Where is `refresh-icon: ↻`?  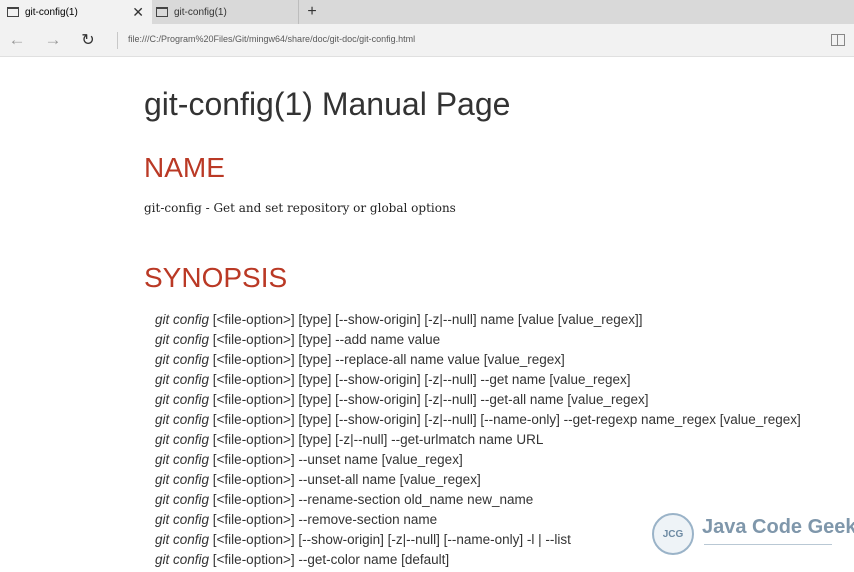 refresh-icon: ↻ is located at coordinates (88, 40).